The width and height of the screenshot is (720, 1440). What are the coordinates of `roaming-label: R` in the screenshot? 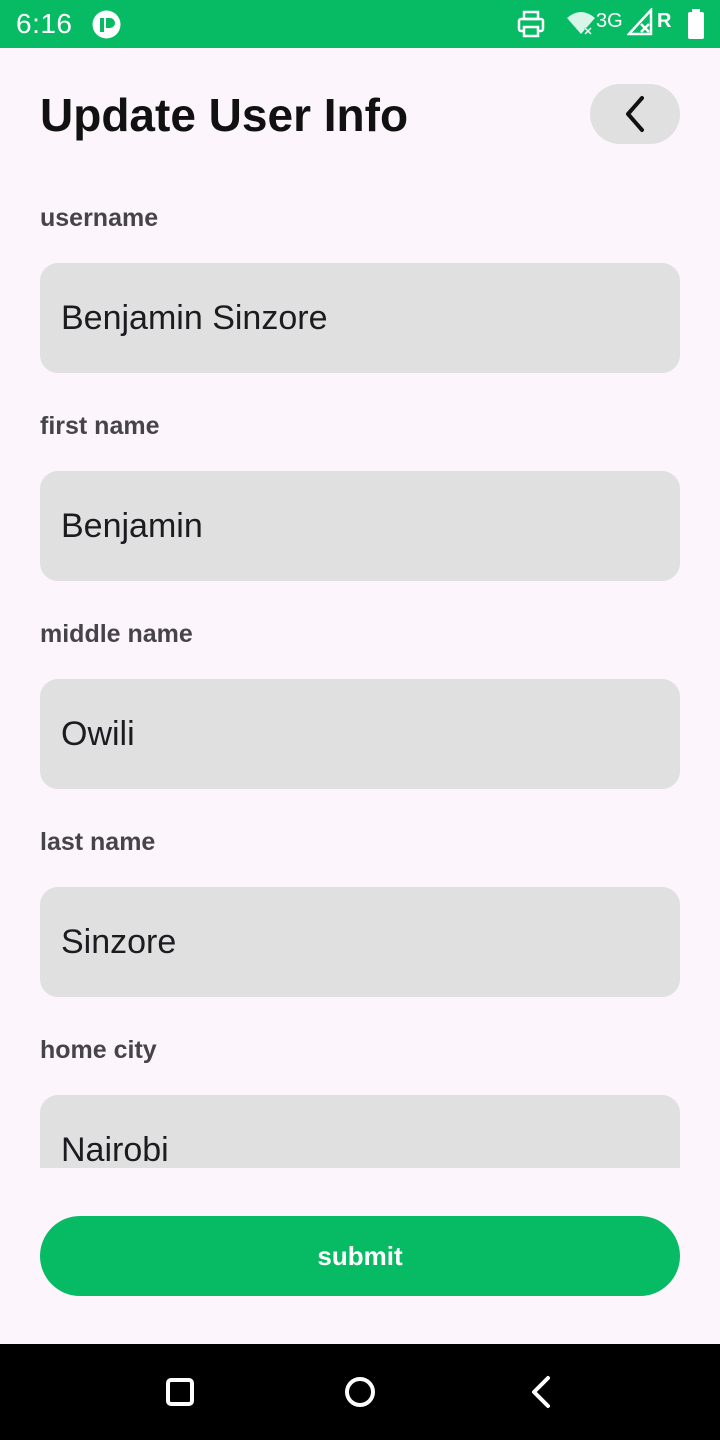 It's located at (664, 21).